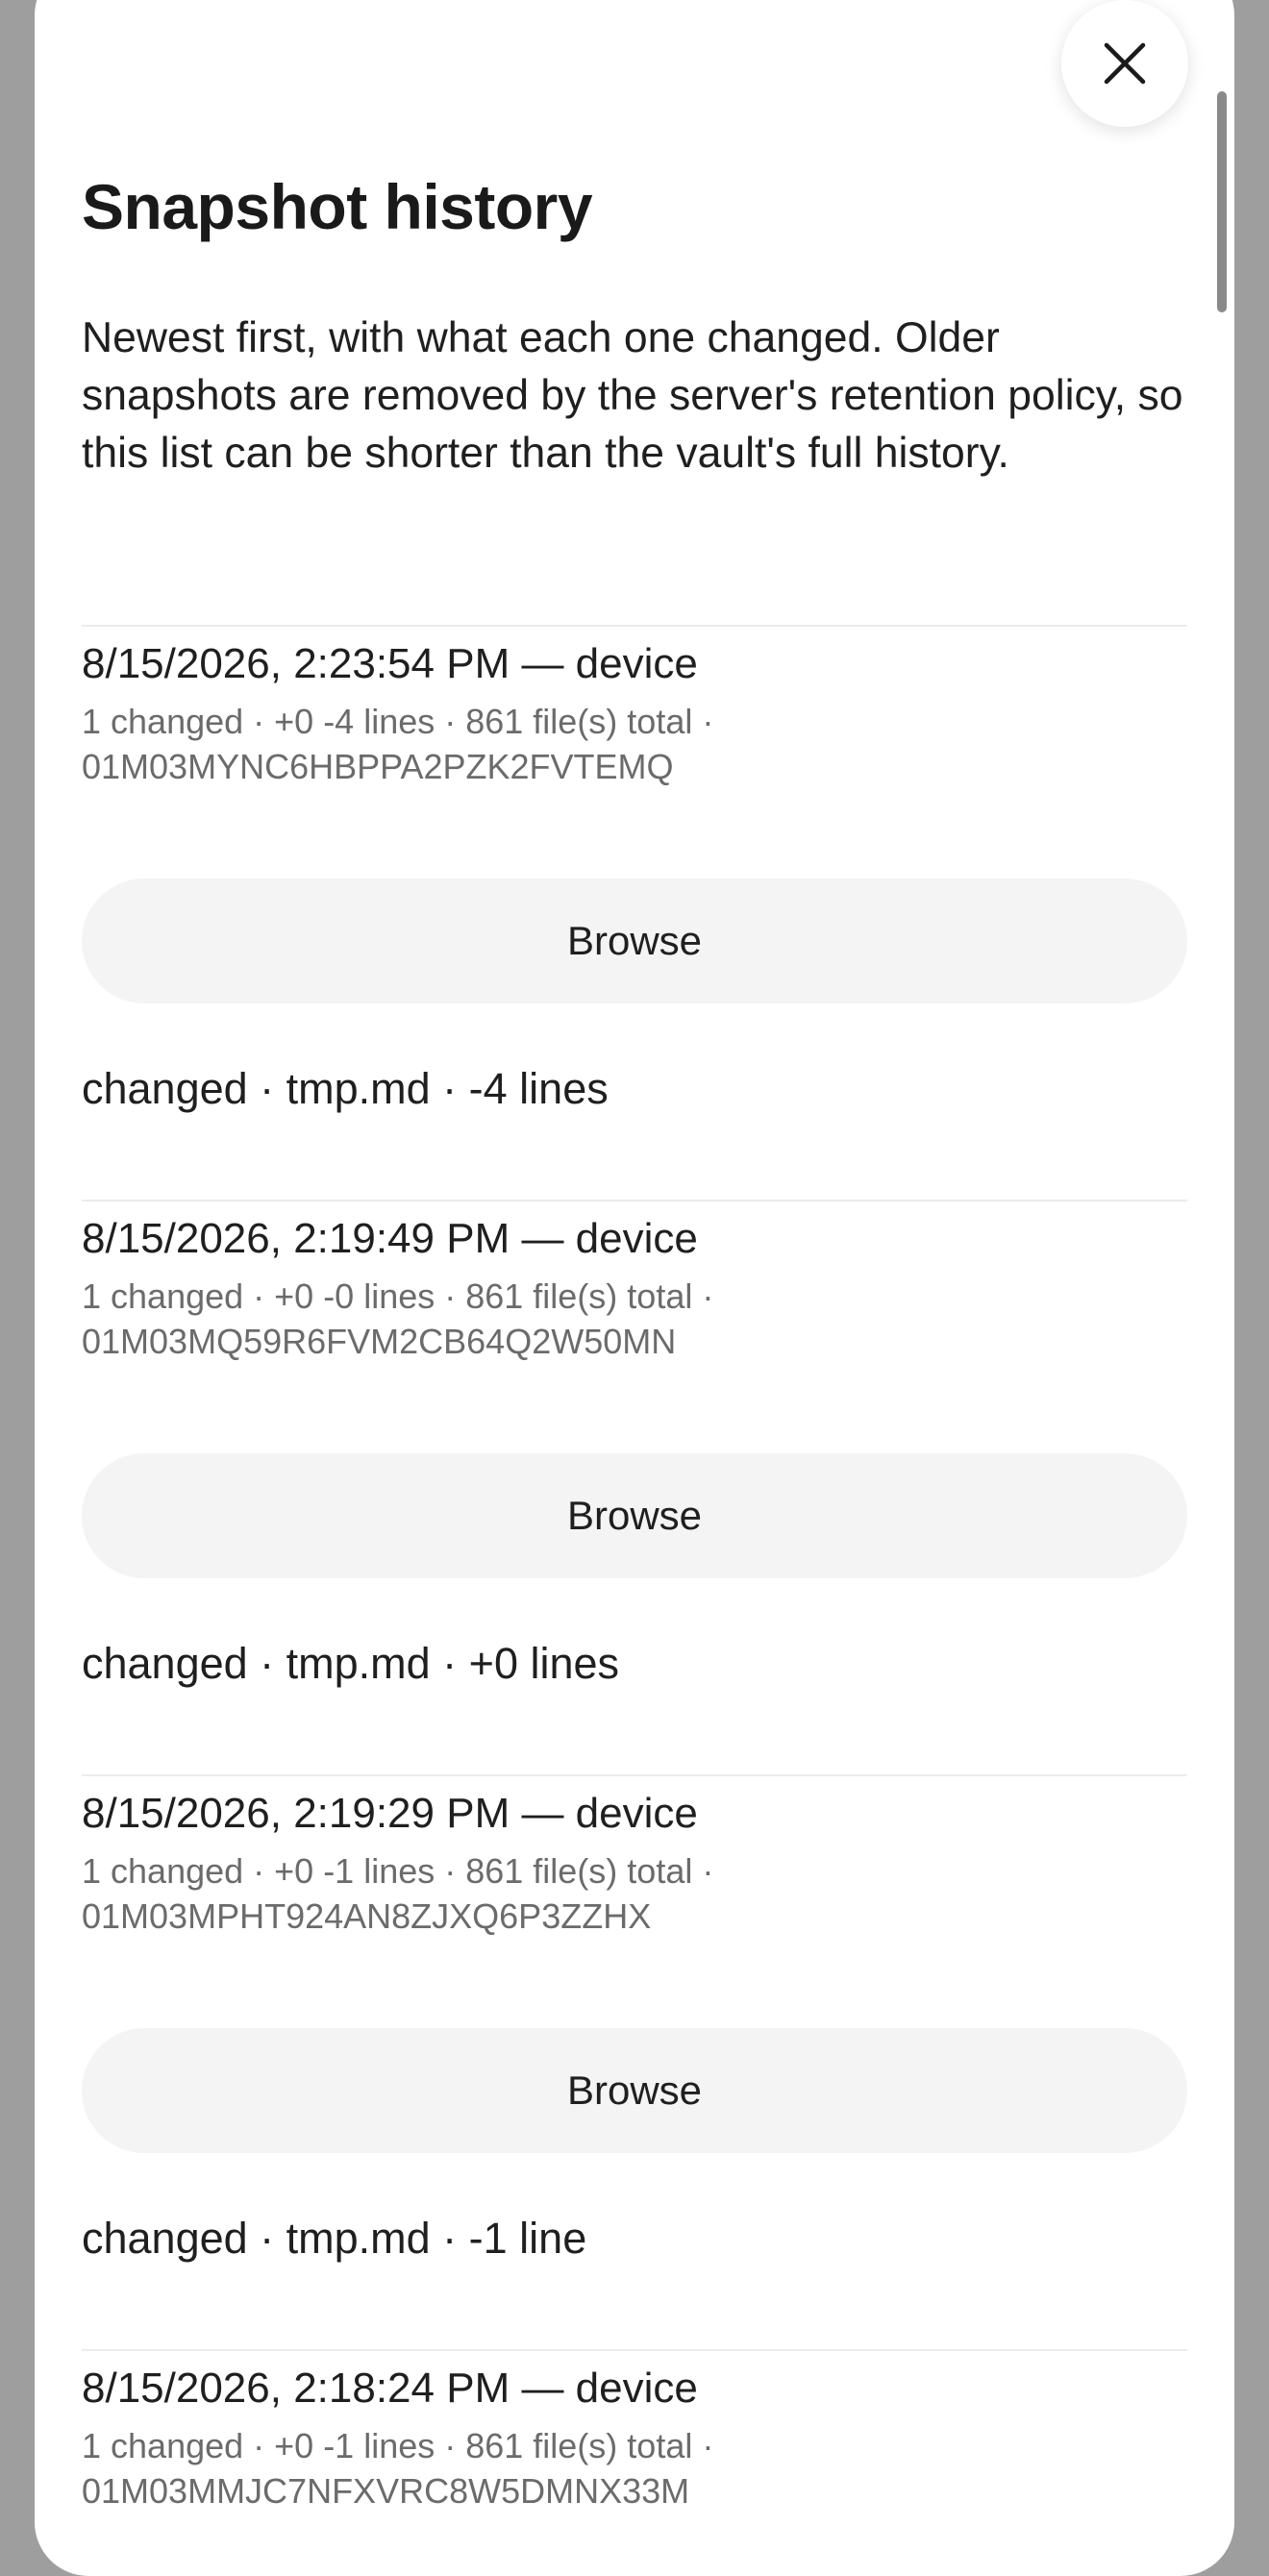 The height and width of the screenshot is (2576, 1269). I want to click on snapshot-change: changed · tmp.md · +0 lines, so click(351, 1663).